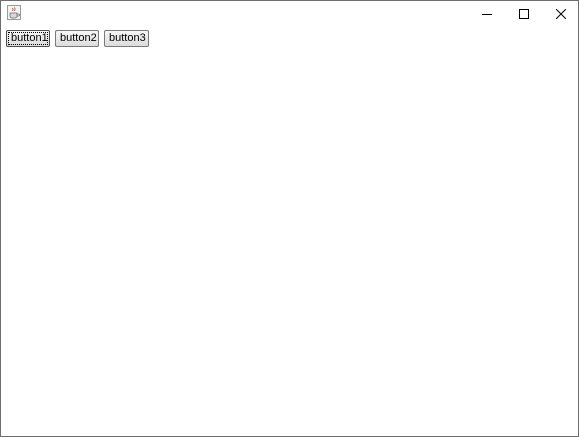  Describe the element at coordinates (14, 12) in the screenshot. I see `java-cup-icon` at that location.